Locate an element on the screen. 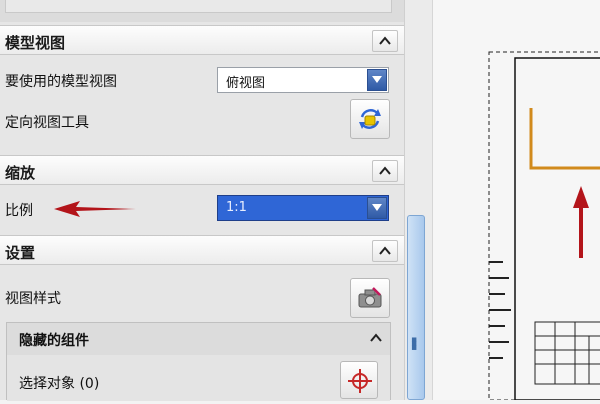  orient-view-tool-button is located at coordinates (370, 119).